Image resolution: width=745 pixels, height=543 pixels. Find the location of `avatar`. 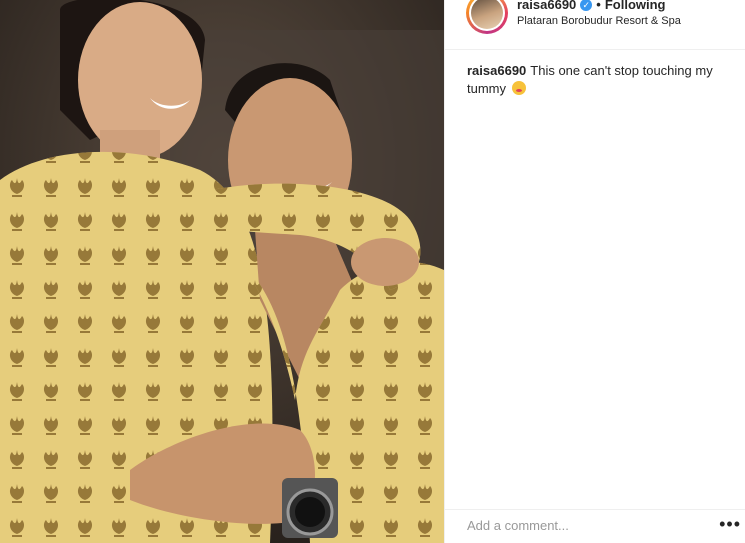

avatar is located at coordinates (487, 17).